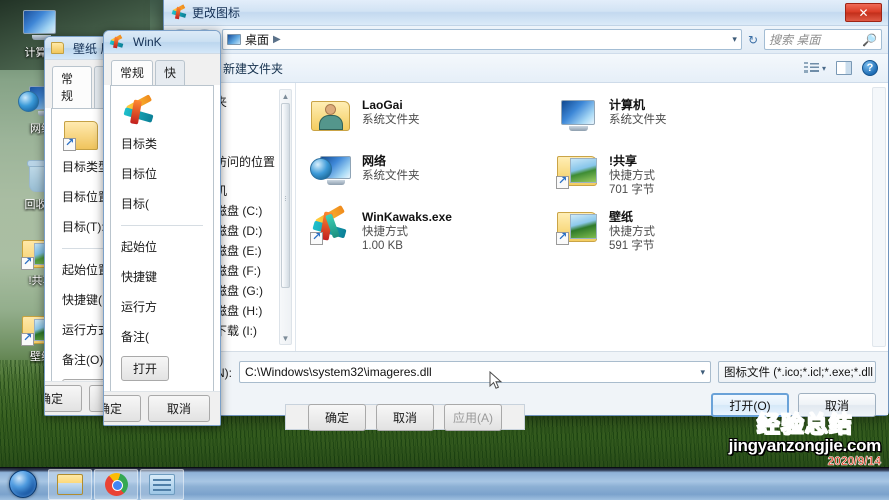  I want to click on network-icon, so click(331, 171).